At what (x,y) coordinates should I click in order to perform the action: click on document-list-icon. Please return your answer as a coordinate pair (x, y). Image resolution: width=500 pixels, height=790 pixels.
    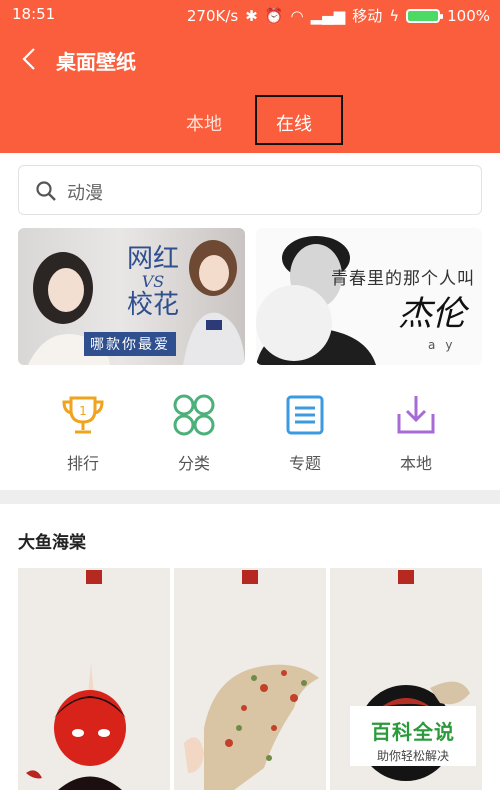
    Looking at the image, I should click on (305, 415).